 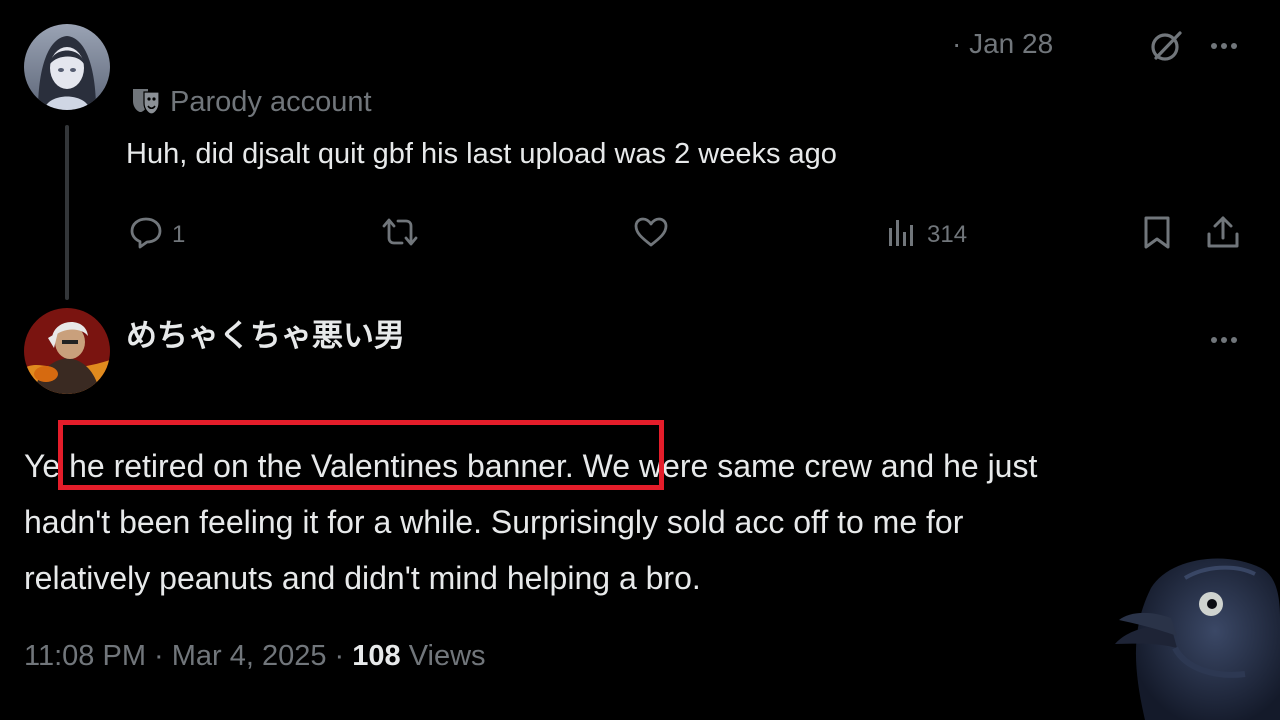 What do you see at coordinates (1182, 634) in the screenshot?
I see `crow-image` at bounding box center [1182, 634].